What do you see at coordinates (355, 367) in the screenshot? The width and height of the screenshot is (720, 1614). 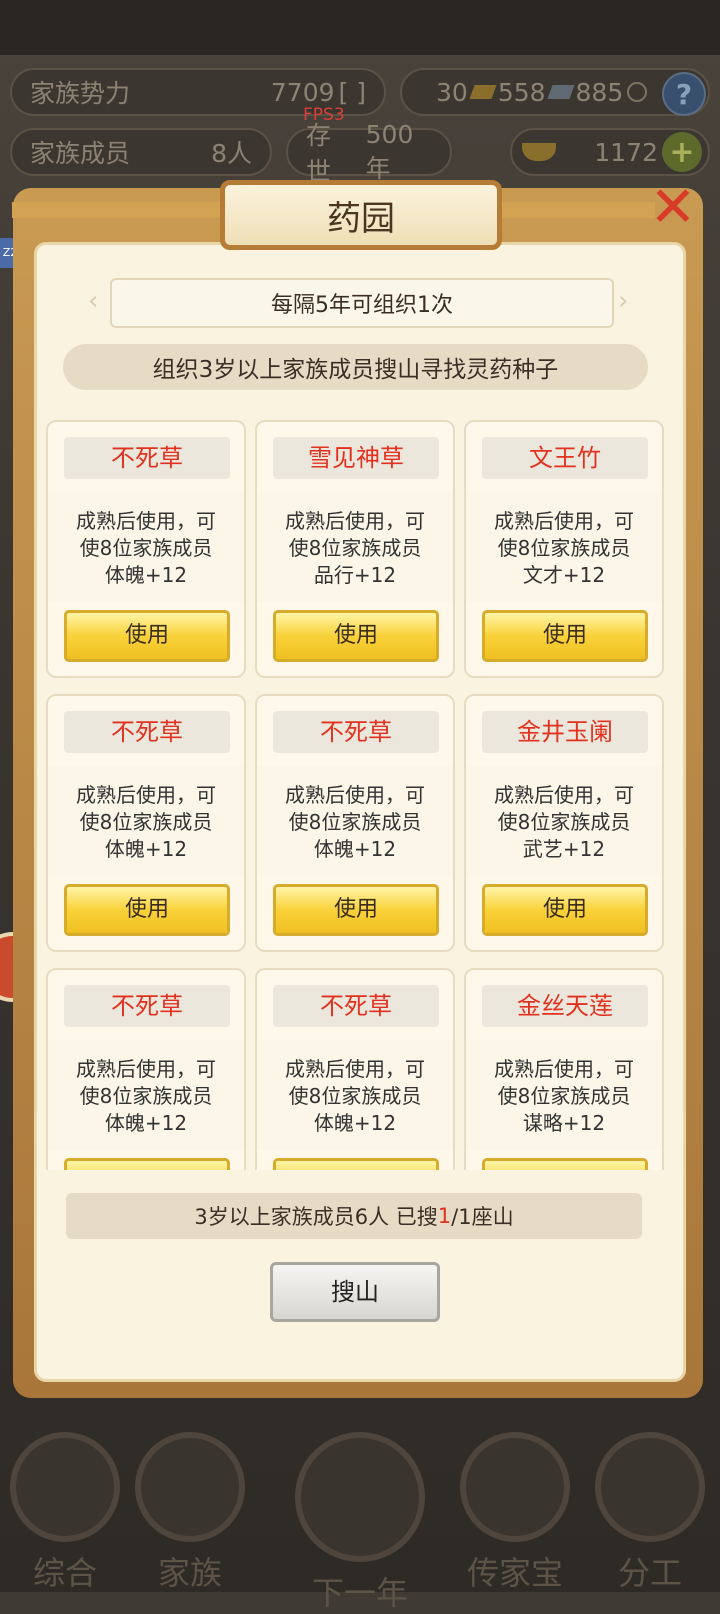 I see `description-bar: 组织3岁以上家族成员搜山寻找灵药种子` at bounding box center [355, 367].